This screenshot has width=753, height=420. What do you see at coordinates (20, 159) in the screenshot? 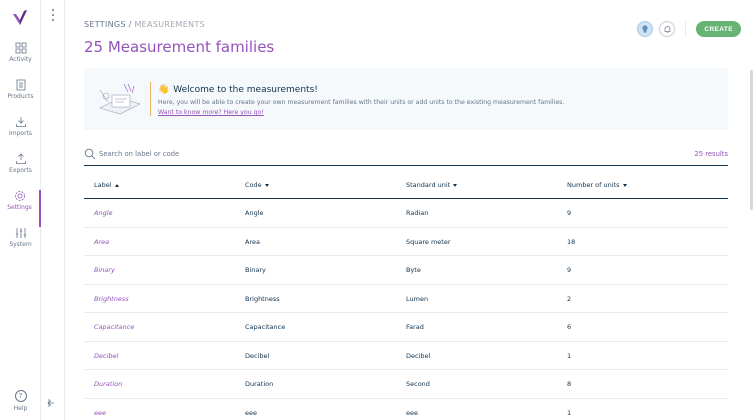
I see `exports-icon` at bounding box center [20, 159].